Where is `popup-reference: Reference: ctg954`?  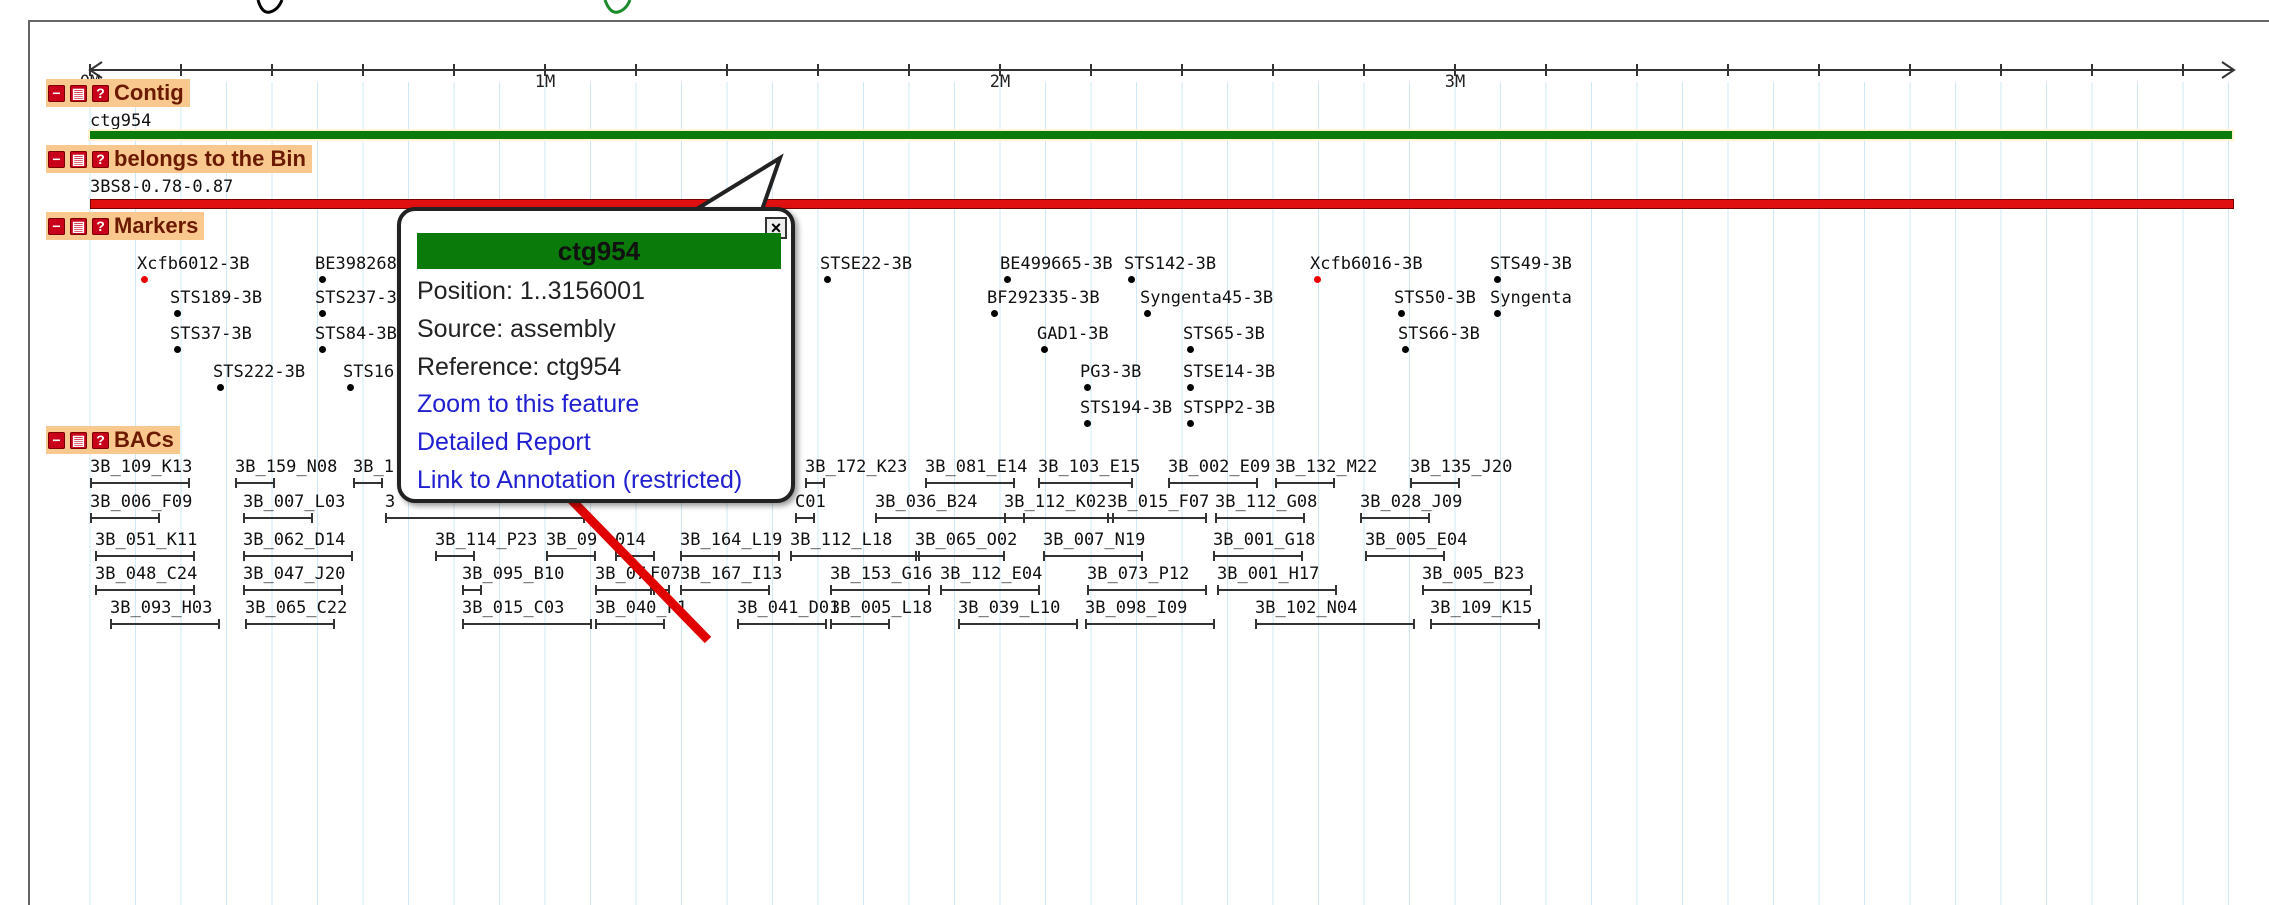
popup-reference: Reference: ctg954 is located at coordinates (519, 367).